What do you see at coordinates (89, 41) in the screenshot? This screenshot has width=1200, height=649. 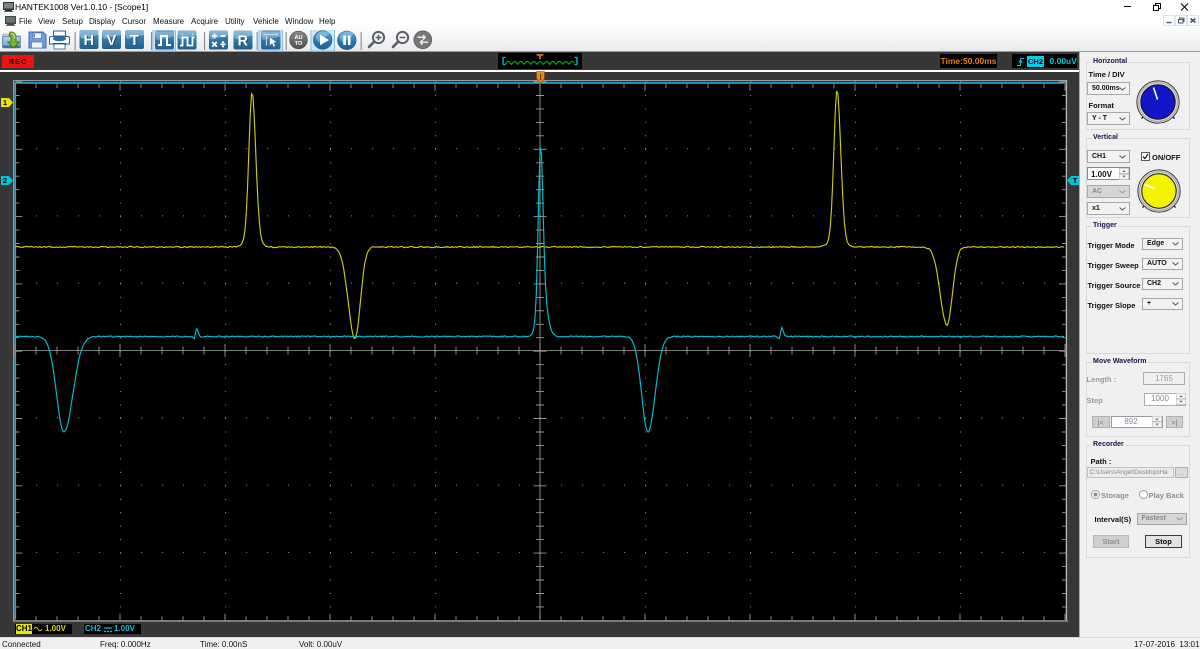 I see `svg-text: H` at bounding box center [89, 41].